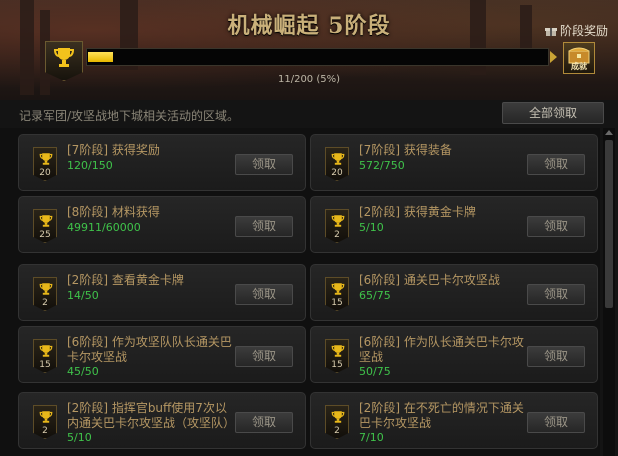 This screenshot has width=618, height=456. What do you see at coordinates (553, 113) in the screenshot?
I see `claim-all-button: 全部领取` at bounding box center [553, 113].